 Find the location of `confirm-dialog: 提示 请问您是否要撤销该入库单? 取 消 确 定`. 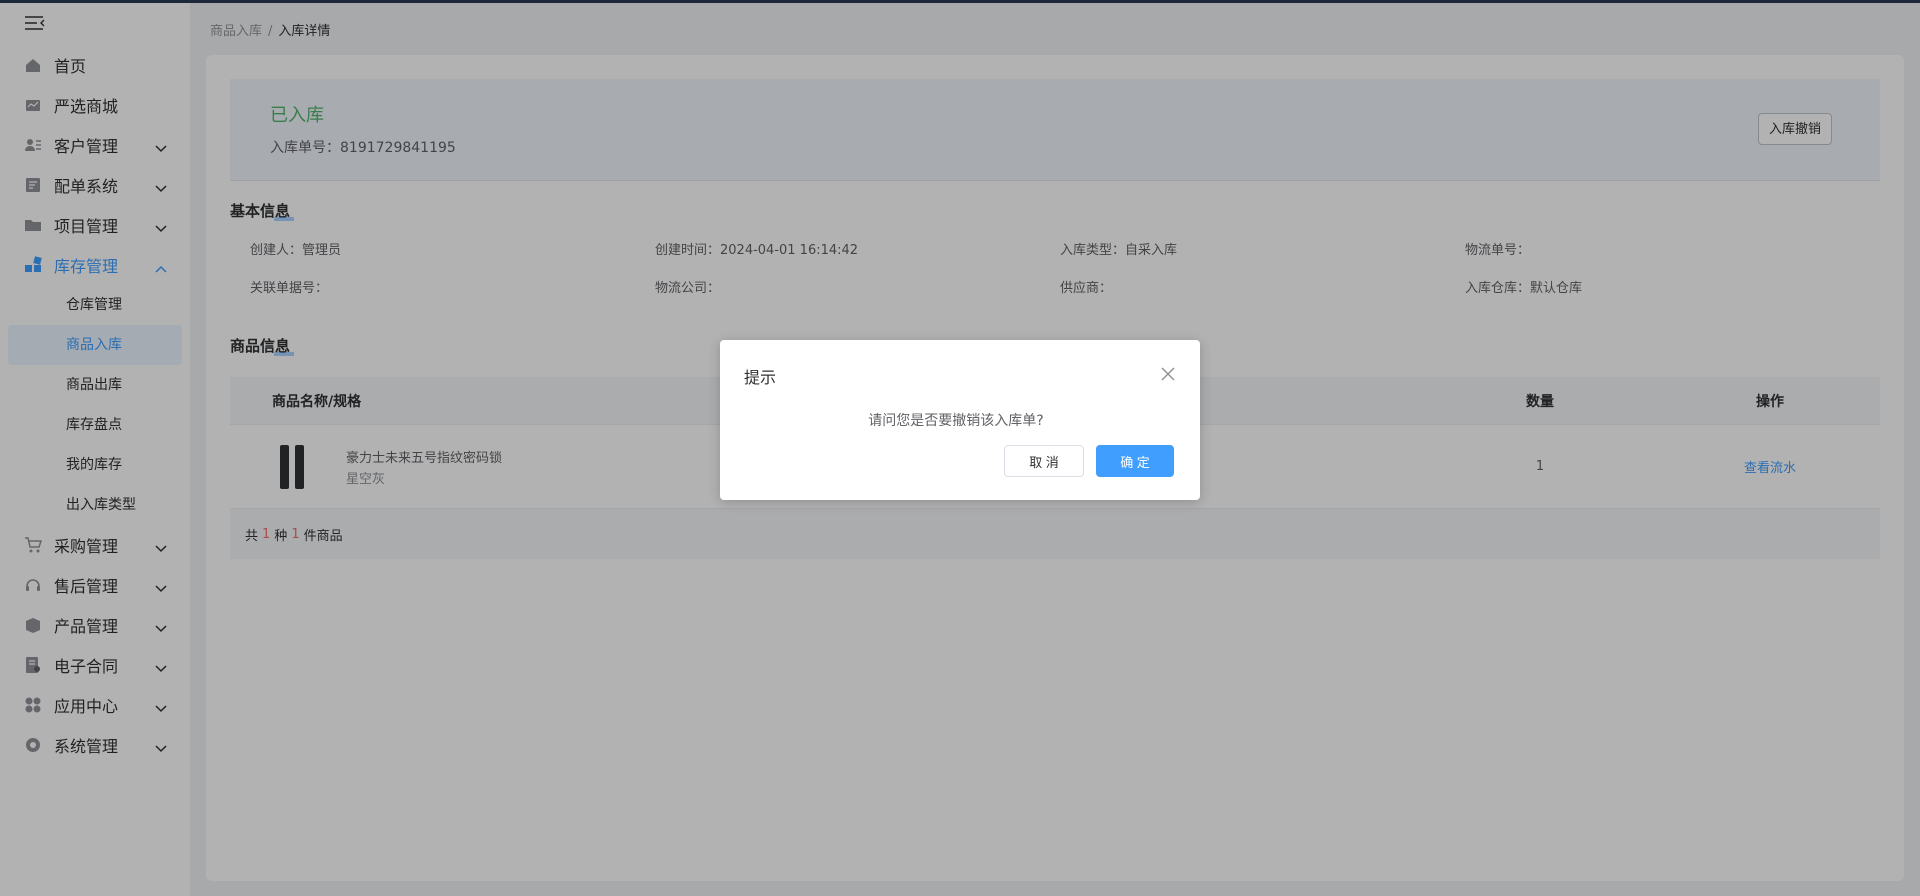

confirm-dialog: 提示 请问您是否要撤销该入库单? 取 消 确 定 is located at coordinates (960, 420).